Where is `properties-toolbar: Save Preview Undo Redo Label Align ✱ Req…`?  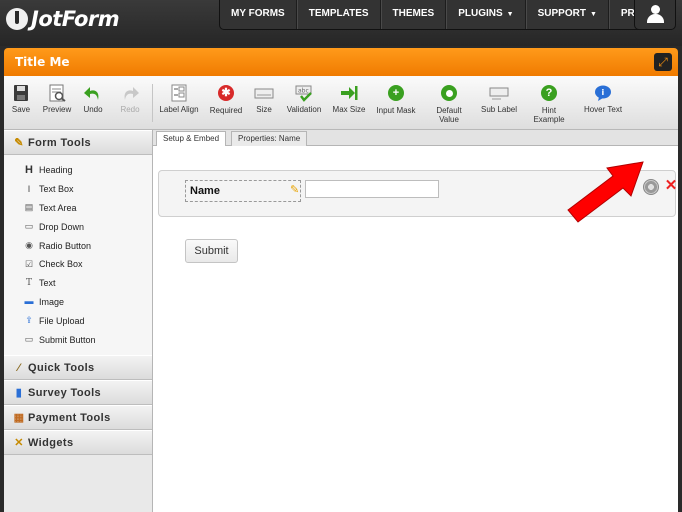 properties-toolbar: Save Preview Undo Redo Label Align ✱ Req… is located at coordinates (341, 103).